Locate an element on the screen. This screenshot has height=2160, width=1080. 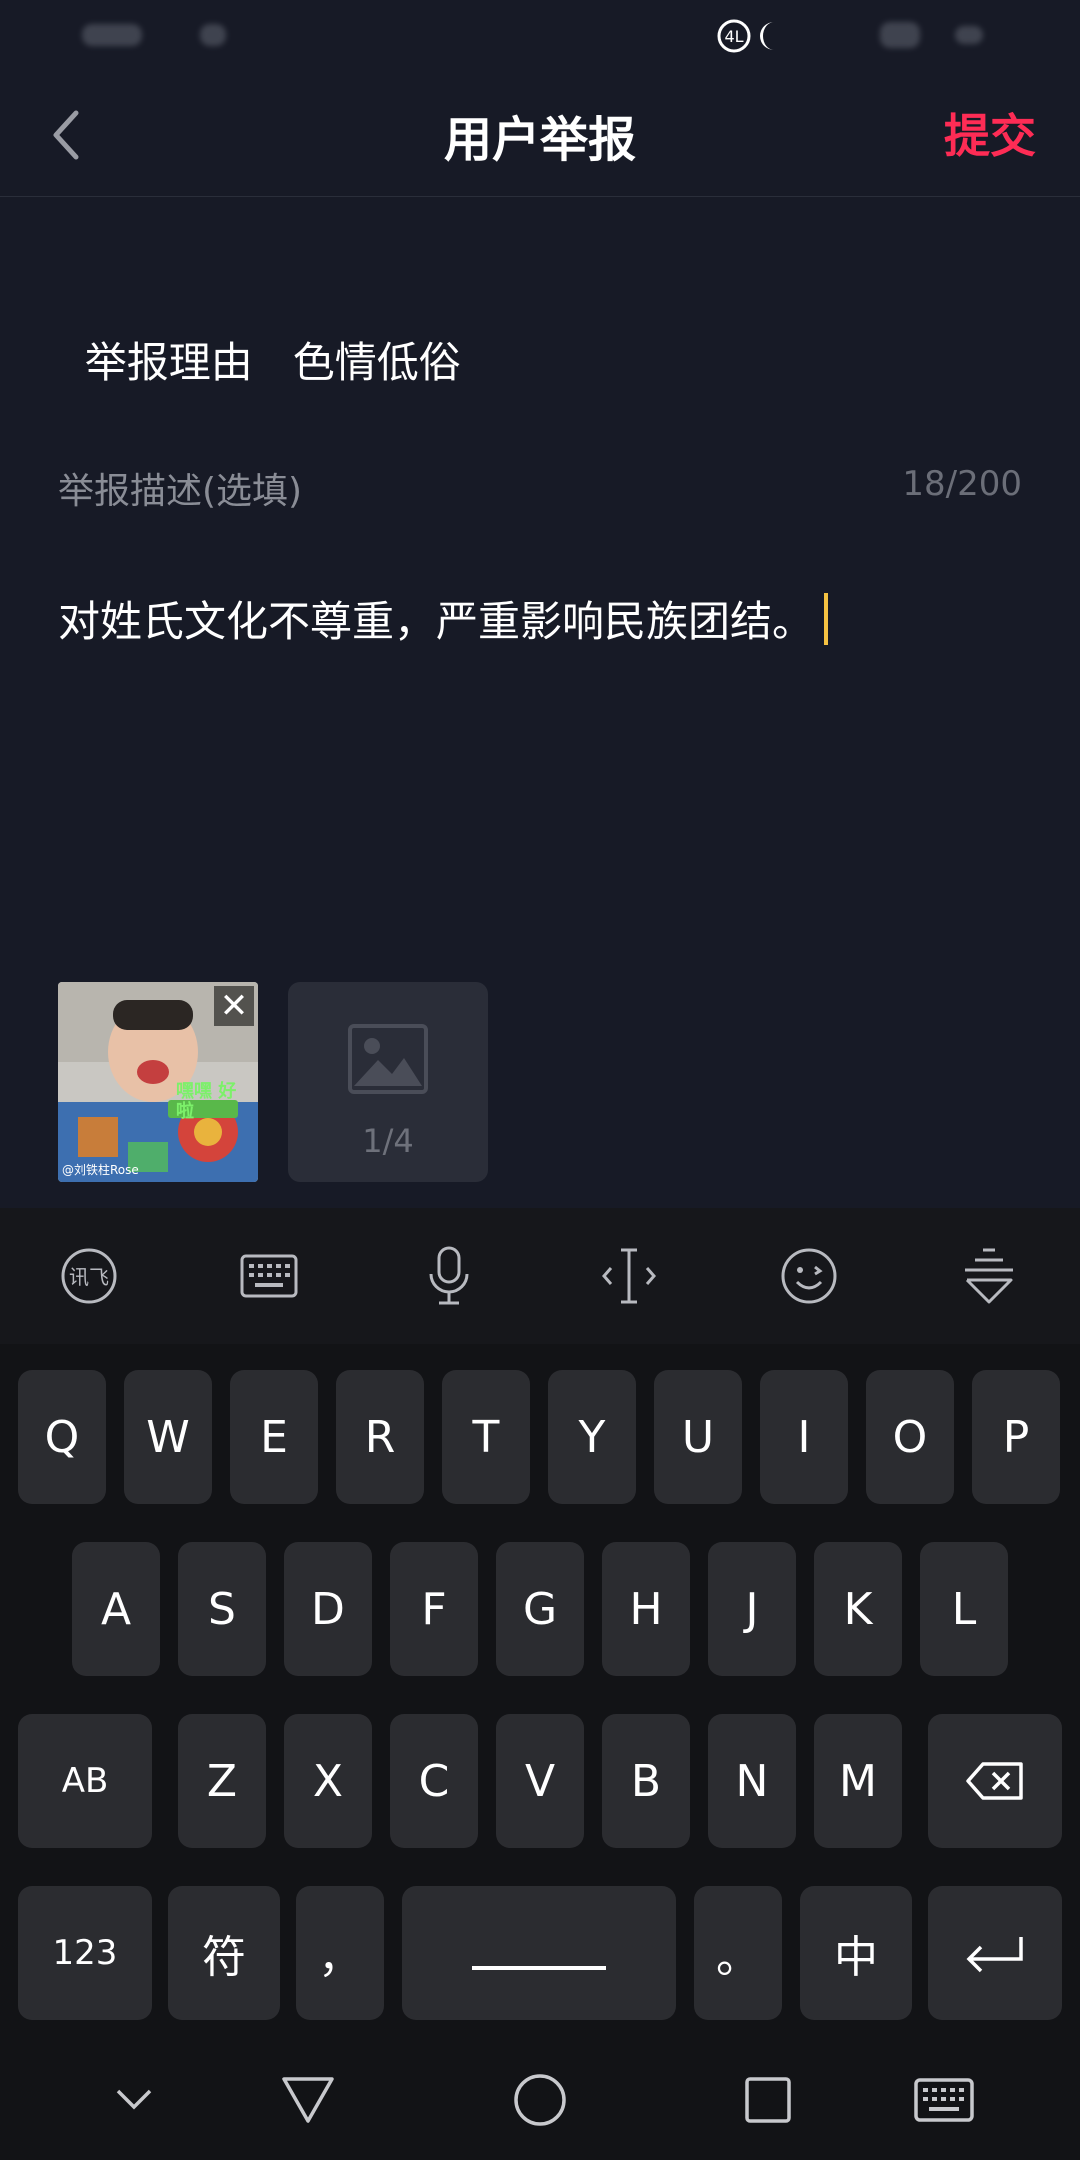
key-x: X is located at coordinates (328, 1781).